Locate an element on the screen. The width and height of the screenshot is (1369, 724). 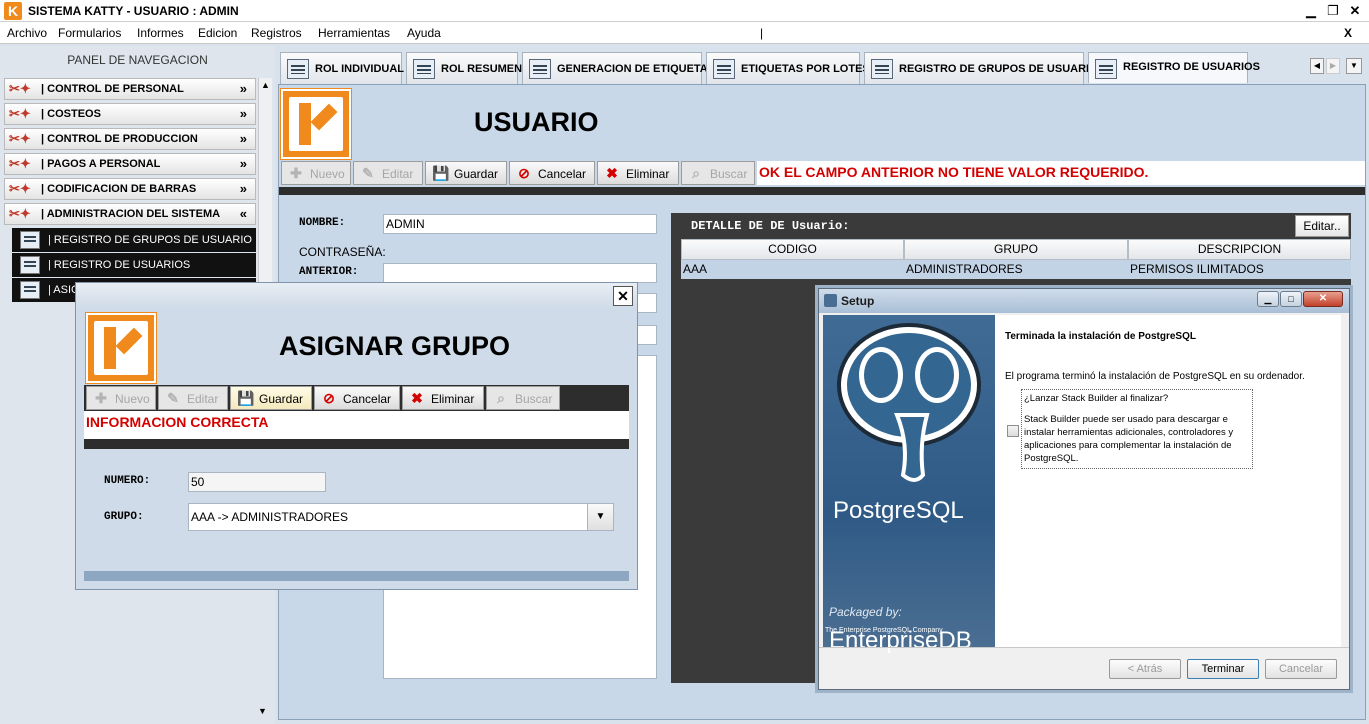
nav-header: PANEL DE NAVEGACION is located at coordinates (137, 60).